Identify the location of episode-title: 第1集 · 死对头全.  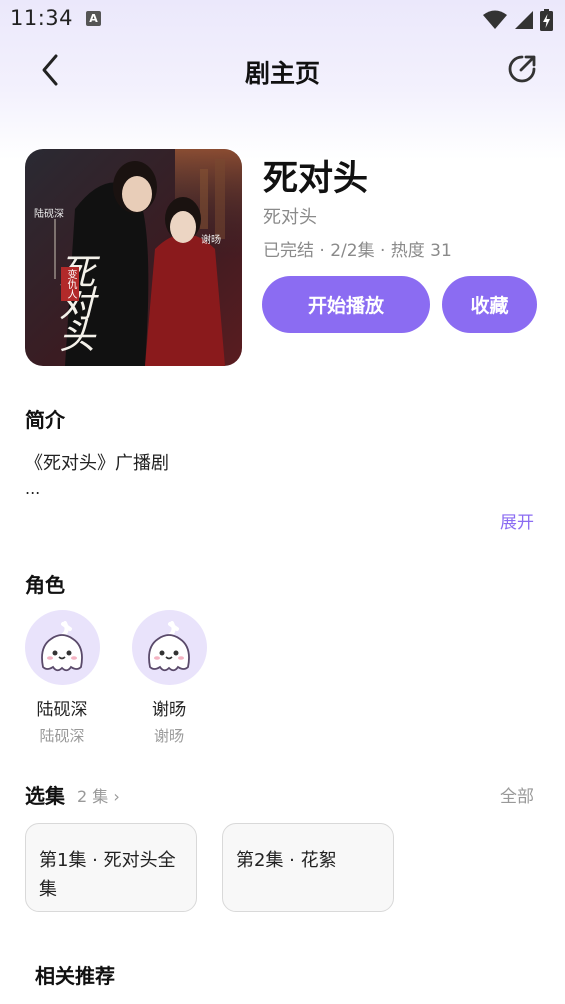
(107, 860).